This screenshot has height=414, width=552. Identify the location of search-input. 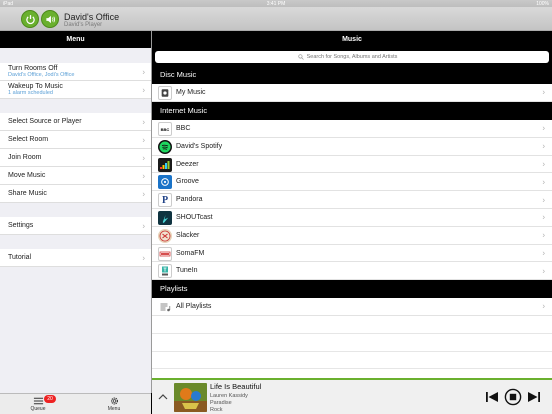
(352, 57).